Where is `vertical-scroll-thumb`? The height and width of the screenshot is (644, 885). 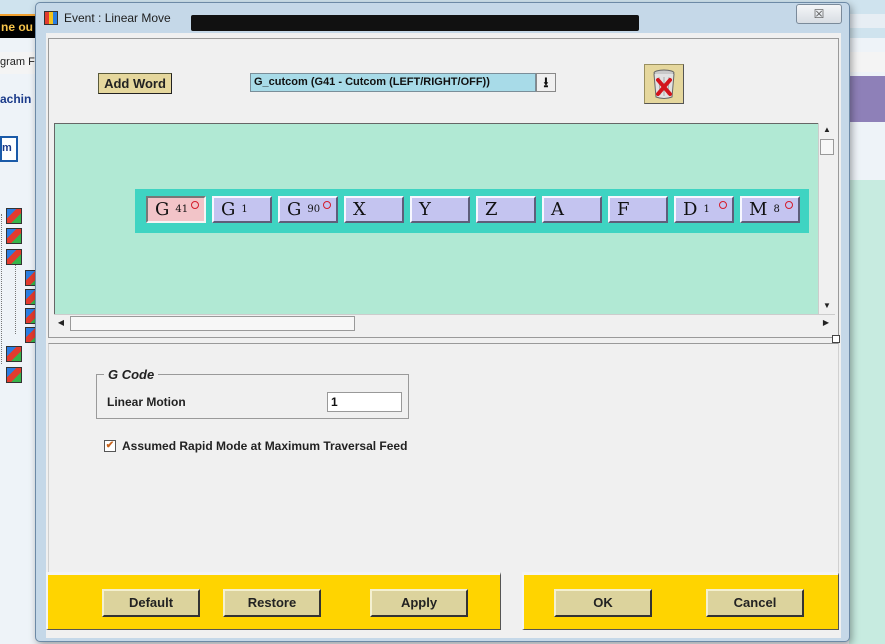 vertical-scroll-thumb is located at coordinates (827, 147).